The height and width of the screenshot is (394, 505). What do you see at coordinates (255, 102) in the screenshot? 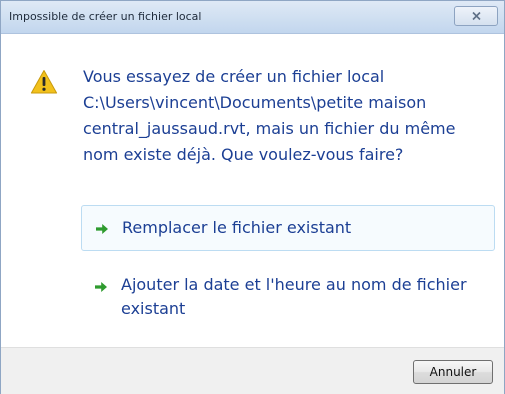
I see `message-line: C:\Users\vincent\Documents\petite maison` at bounding box center [255, 102].